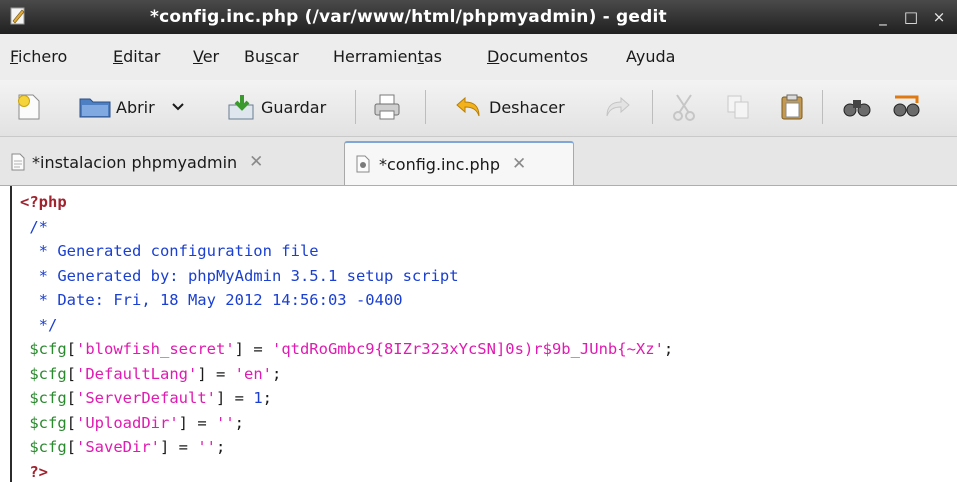 The width and height of the screenshot is (957, 484). What do you see at coordinates (363, 164) in the screenshot?
I see `php-file-icon` at bounding box center [363, 164].